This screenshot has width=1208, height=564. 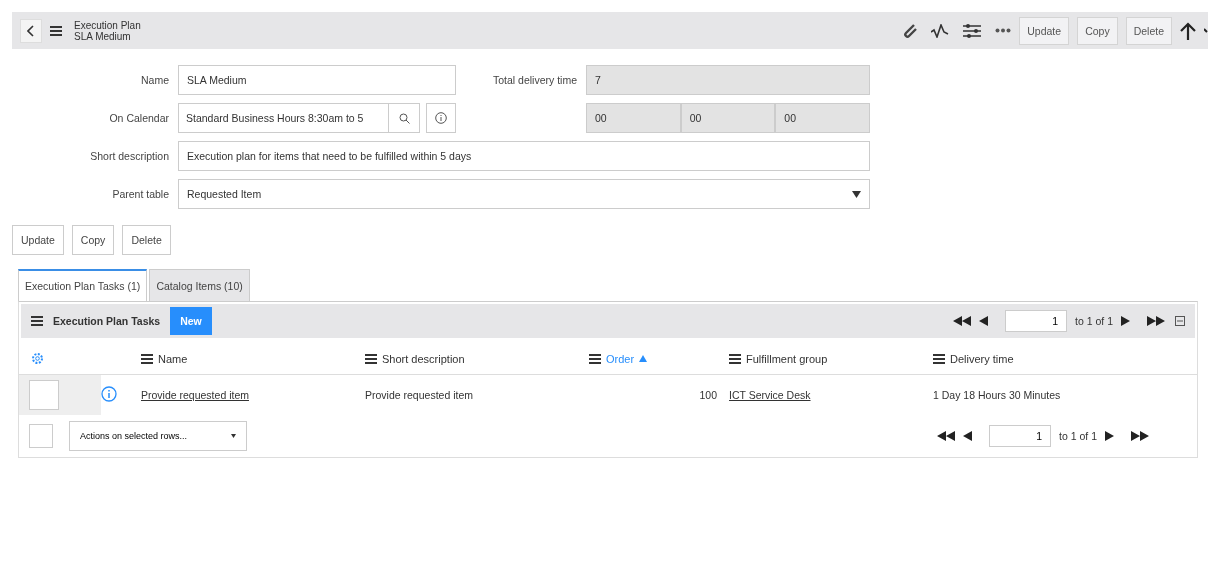 I want to click on record-name: SLA Medium, so click(x=103, y=36).